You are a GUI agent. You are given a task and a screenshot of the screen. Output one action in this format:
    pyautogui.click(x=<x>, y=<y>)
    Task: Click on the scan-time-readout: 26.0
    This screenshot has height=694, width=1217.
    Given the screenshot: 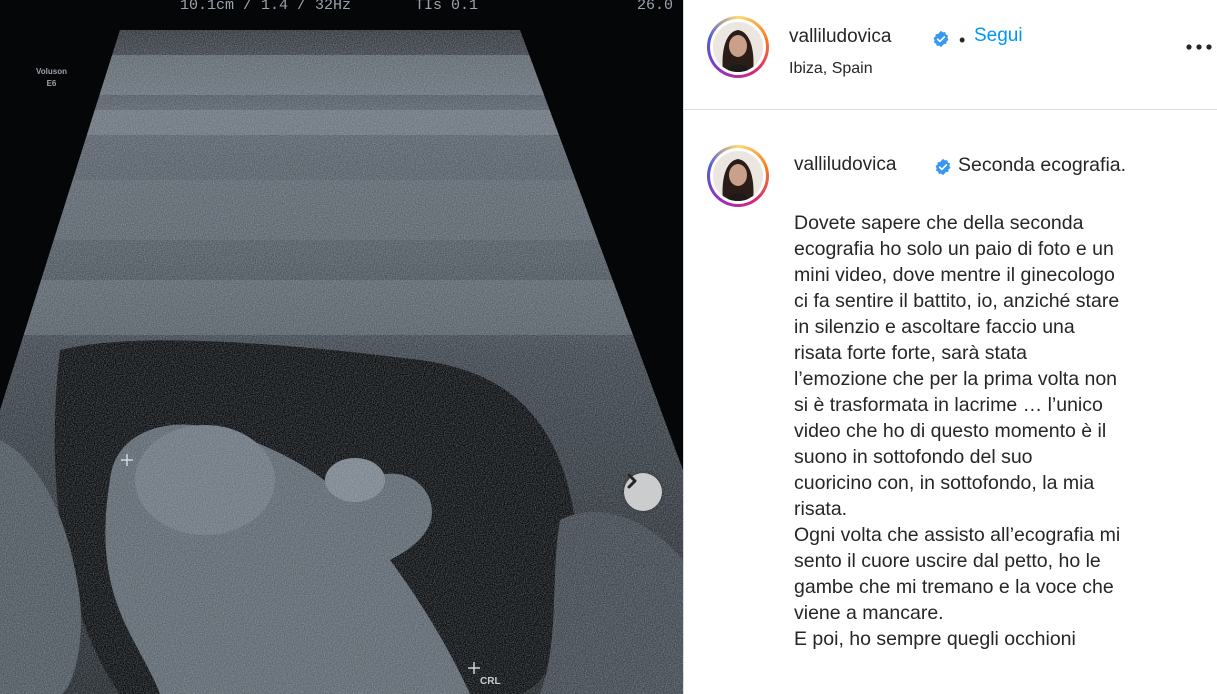 What is the action you would take?
    pyautogui.click(x=655, y=7)
    